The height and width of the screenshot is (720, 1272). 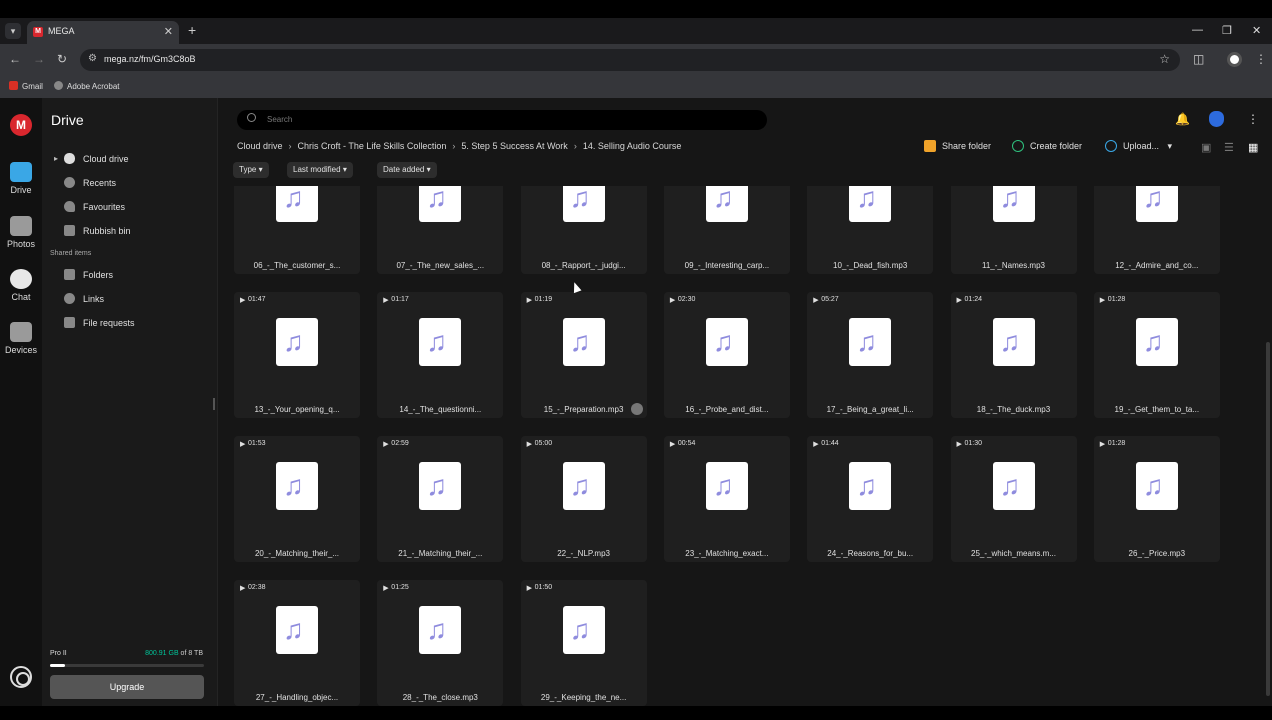 I want to click on rail-item-devices: Devices, so click(x=21, y=338).